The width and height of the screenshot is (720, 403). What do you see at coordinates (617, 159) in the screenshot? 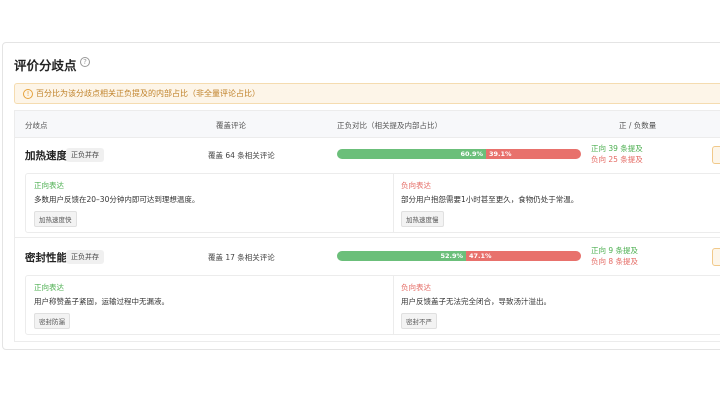
I see `negative-count: 负向 25 条提及` at bounding box center [617, 159].